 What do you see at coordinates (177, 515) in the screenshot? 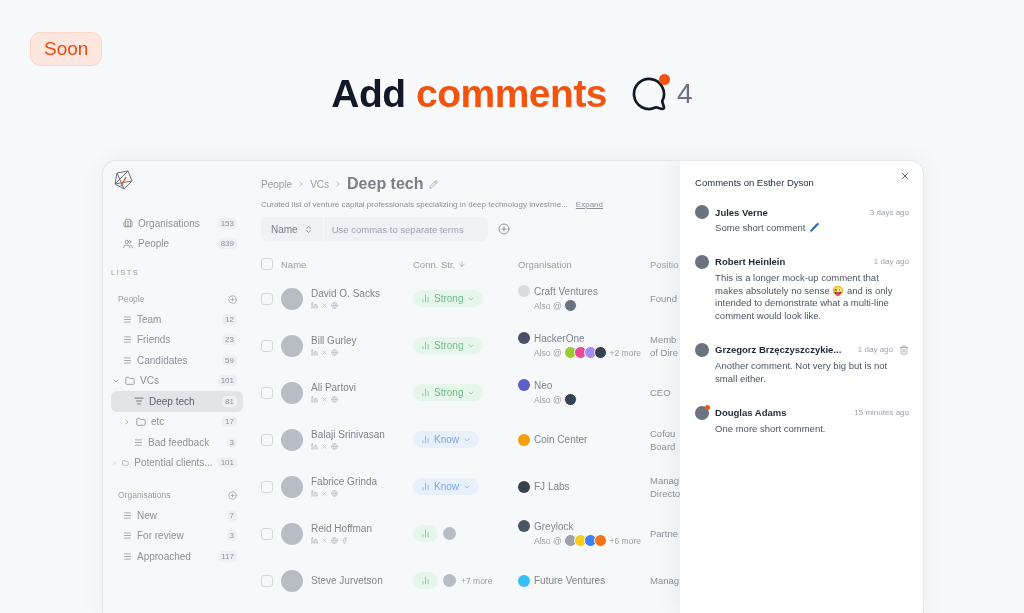
I see `sidebar-item: New 7` at bounding box center [177, 515].